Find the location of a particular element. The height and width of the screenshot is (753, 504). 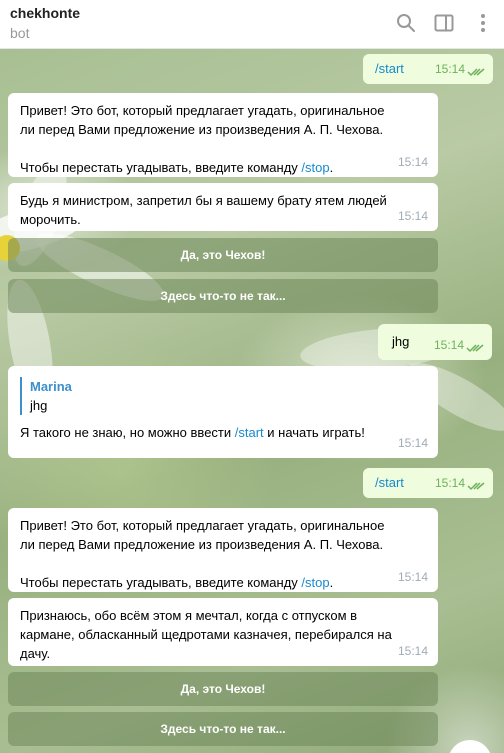

chat-header: chekhonte bot is located at coordinates (252, 24).